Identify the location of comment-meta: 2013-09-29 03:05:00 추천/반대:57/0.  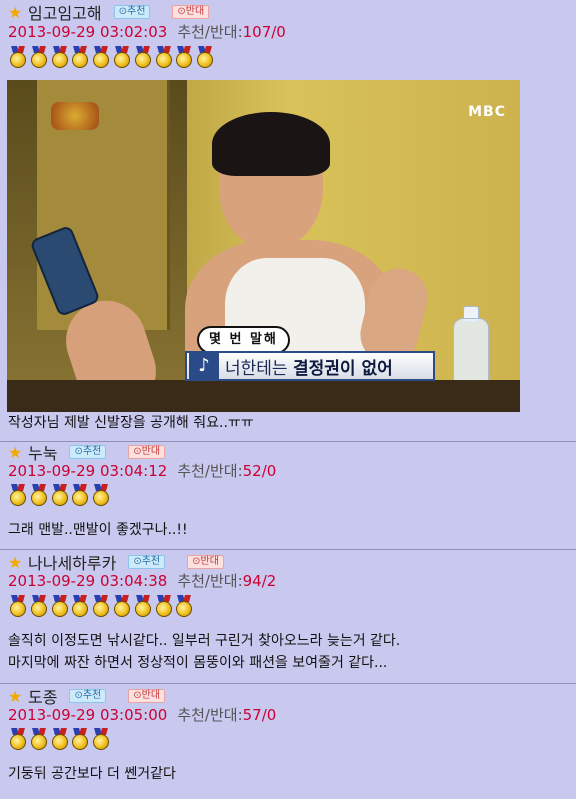
(142, 714).